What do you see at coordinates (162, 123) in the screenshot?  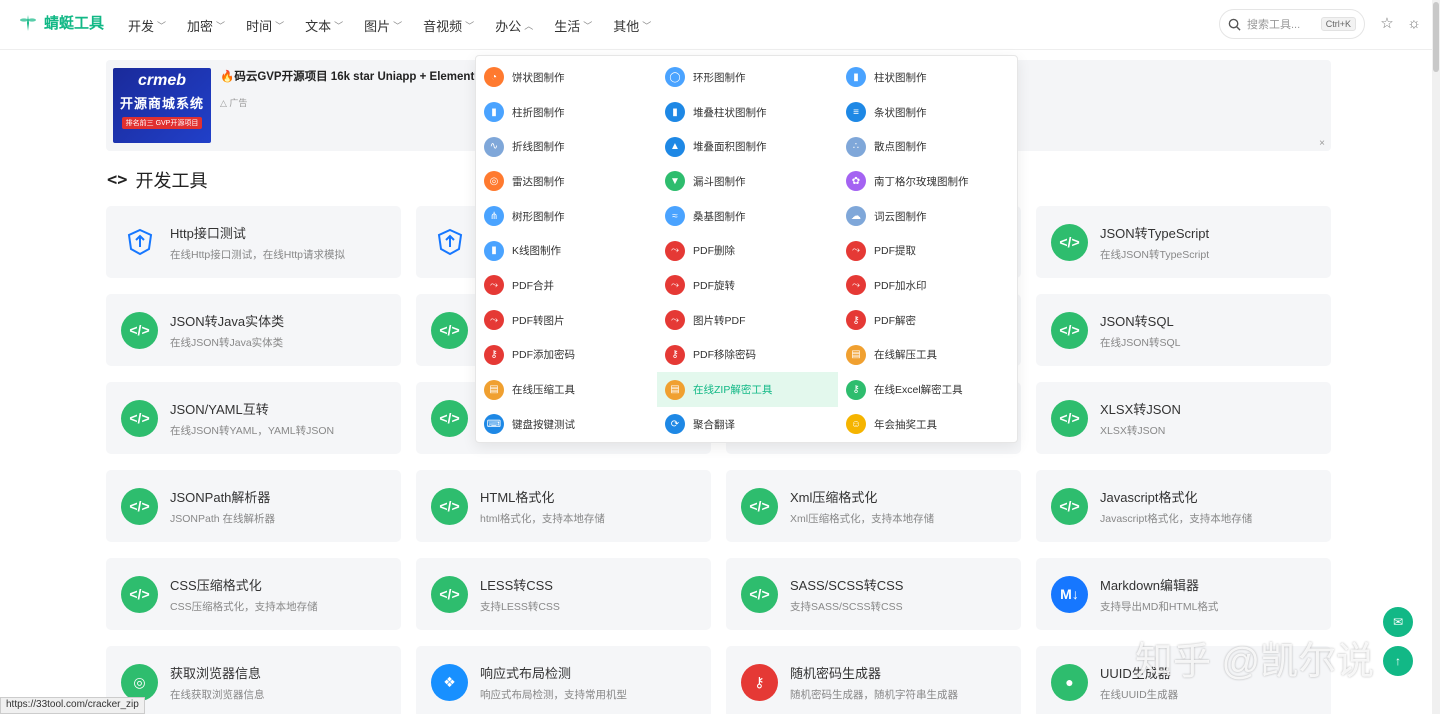 I see `ad-image-badge: 排名前三 GVP开源项目` at bounding box center [162, 123].